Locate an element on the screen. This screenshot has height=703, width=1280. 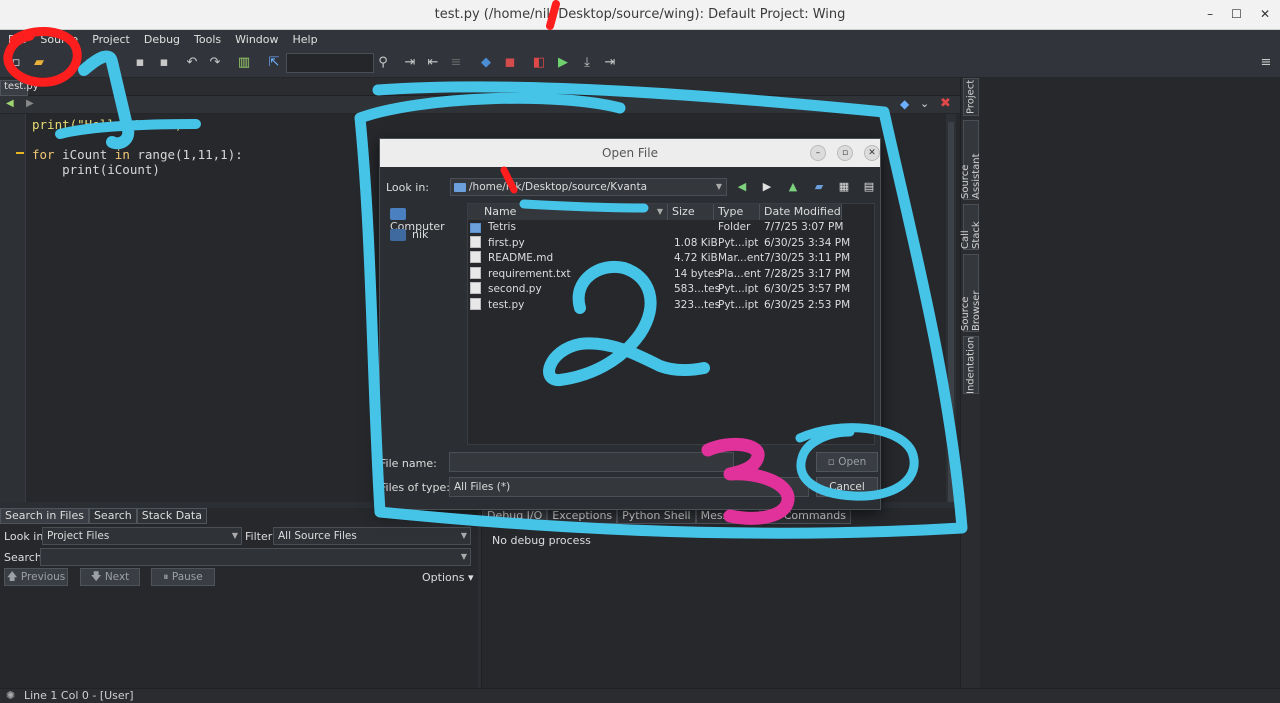
file-name-label: File name: is located at coordinates (408, 463).